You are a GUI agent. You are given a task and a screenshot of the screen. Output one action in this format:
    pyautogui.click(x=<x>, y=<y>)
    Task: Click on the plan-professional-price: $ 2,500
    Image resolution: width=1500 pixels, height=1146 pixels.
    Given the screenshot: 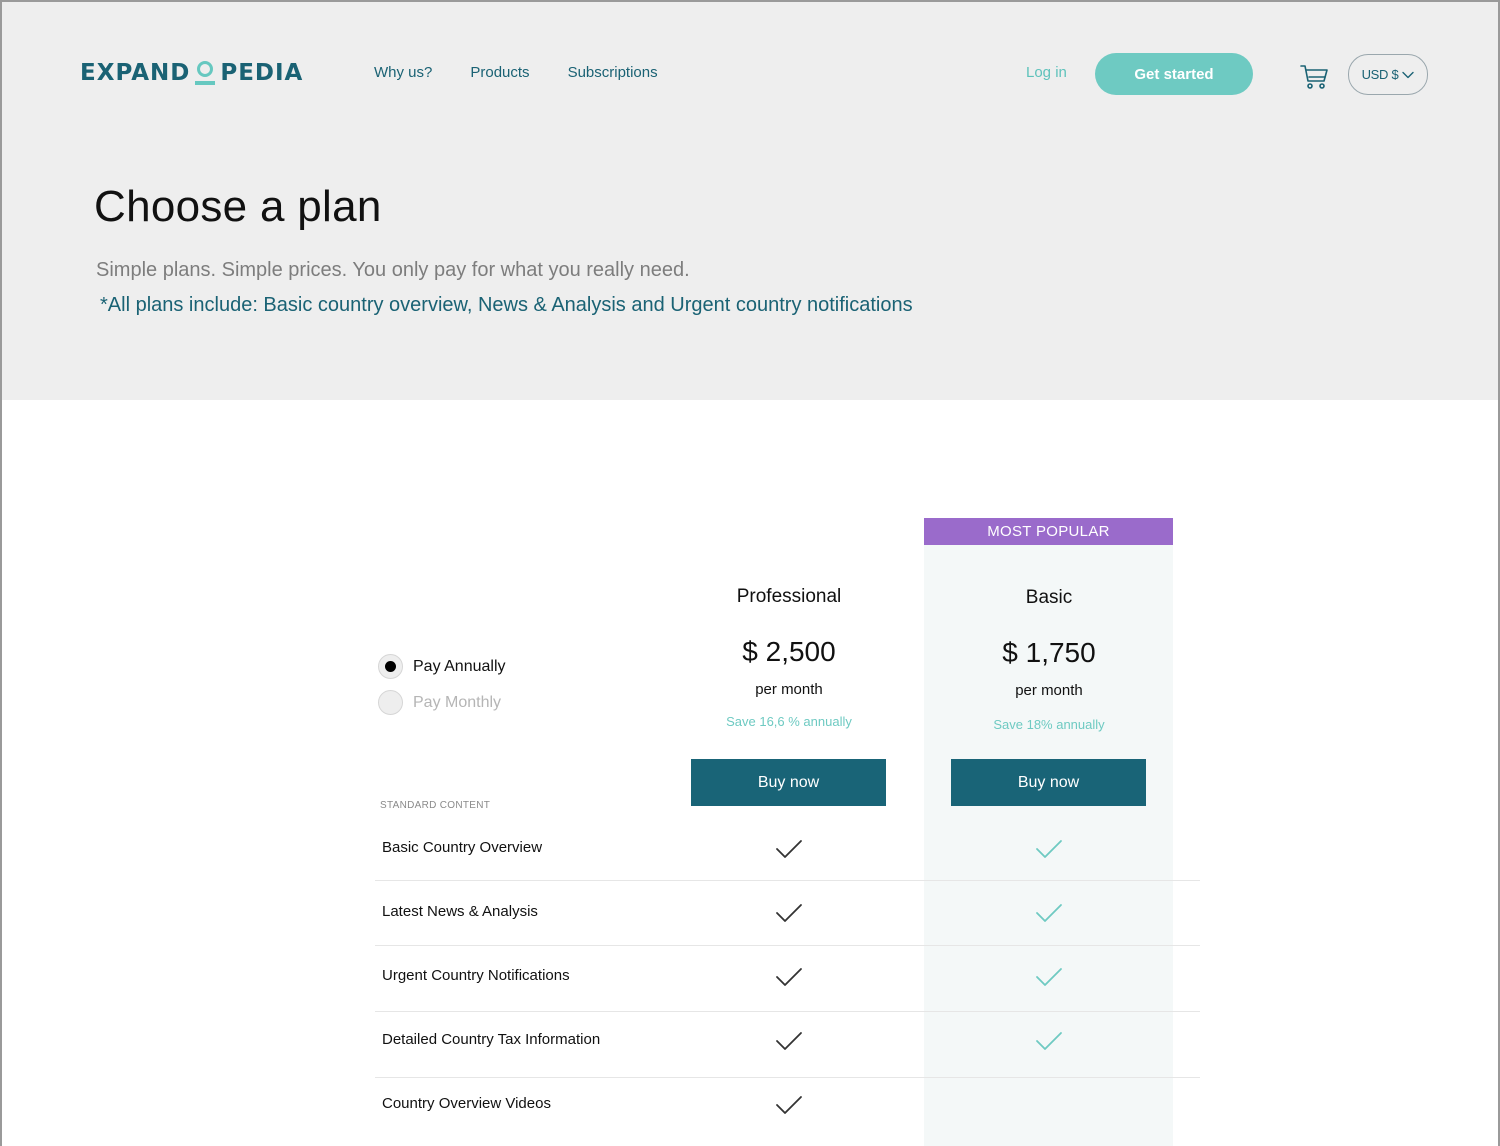 What is the action you would take?
    pyautogui.click(x=789, y=651)
    